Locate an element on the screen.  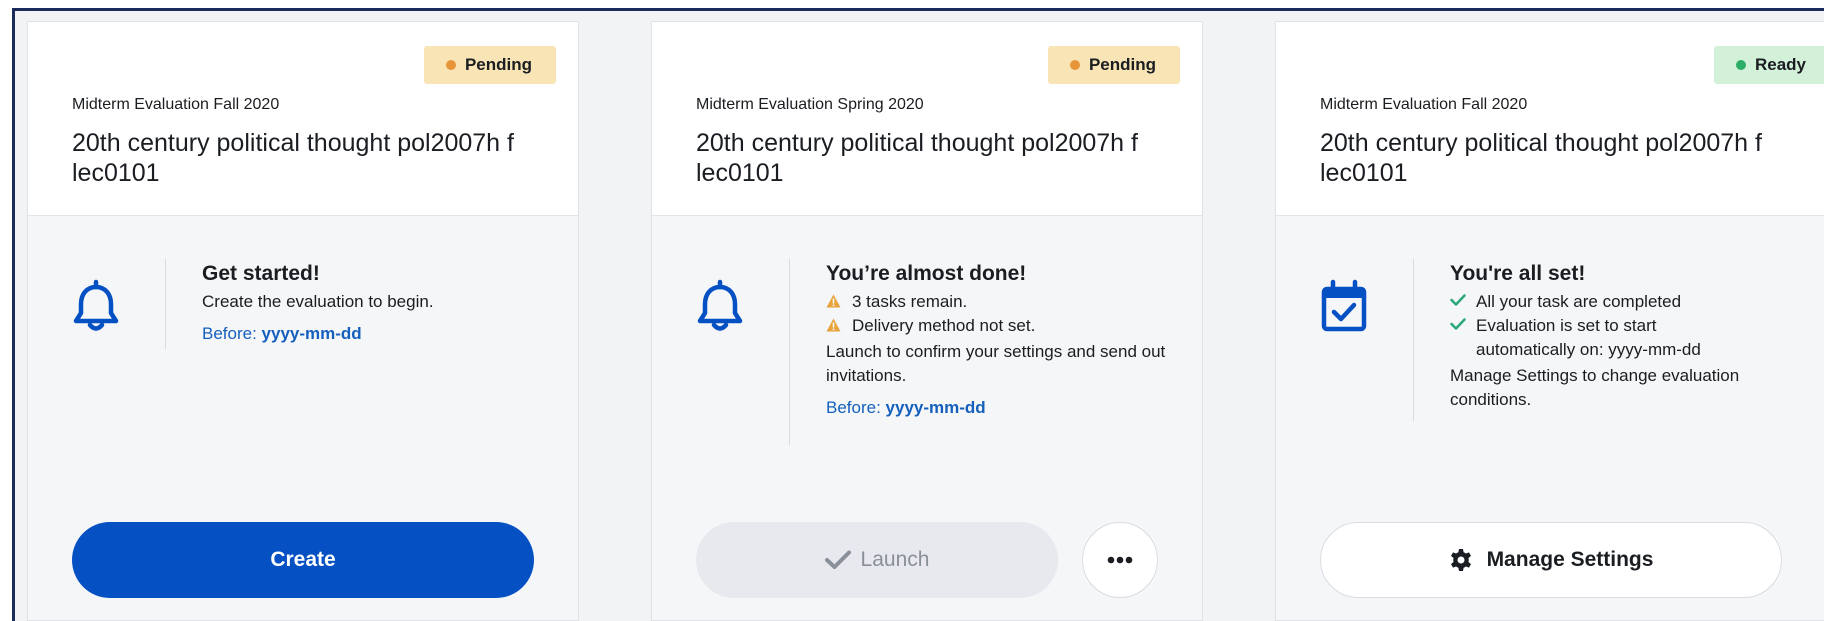
warning-item: Delivery method not set. is located at coordinates (1006, 326).